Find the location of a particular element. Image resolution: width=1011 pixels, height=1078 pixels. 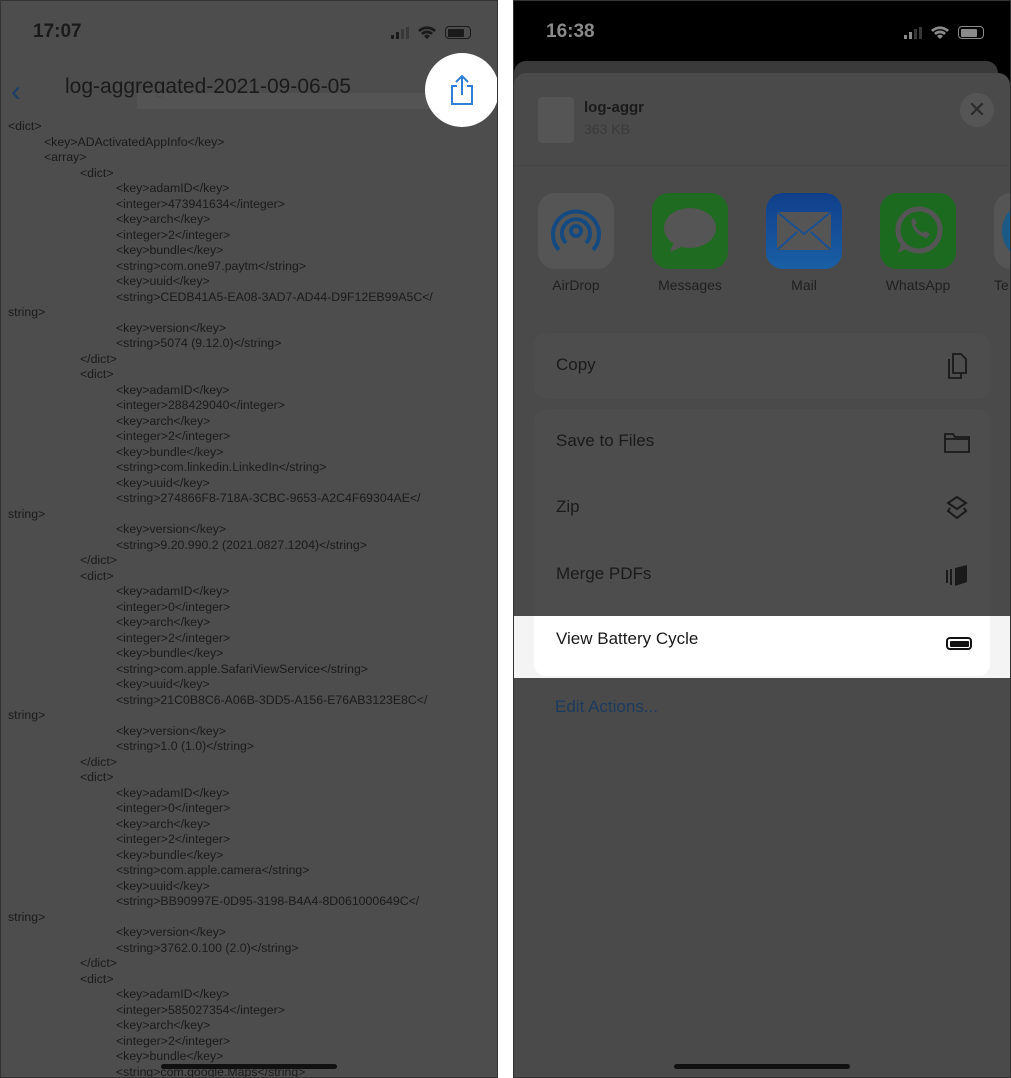

code-line: <array> is located at coordinates (65, 157).